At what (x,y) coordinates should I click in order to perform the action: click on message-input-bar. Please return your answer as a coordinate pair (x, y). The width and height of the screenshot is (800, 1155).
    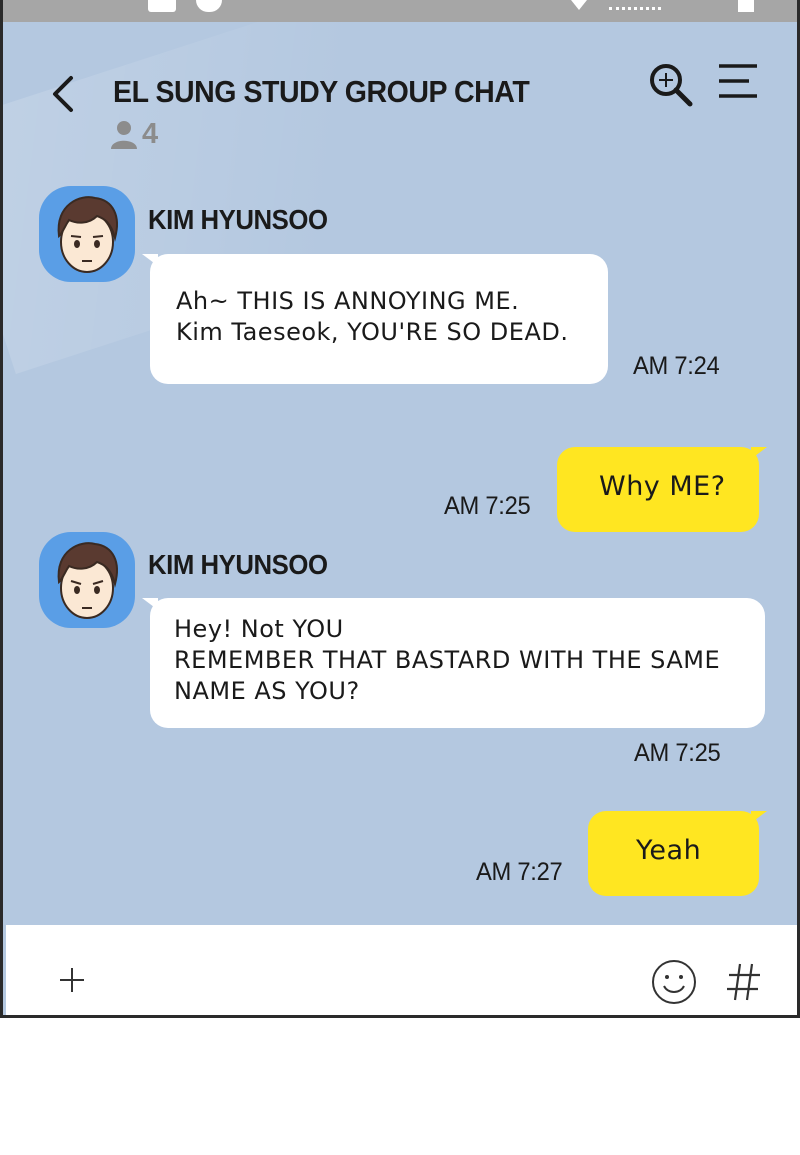
    Looking at the image, I should click on (401, 970).